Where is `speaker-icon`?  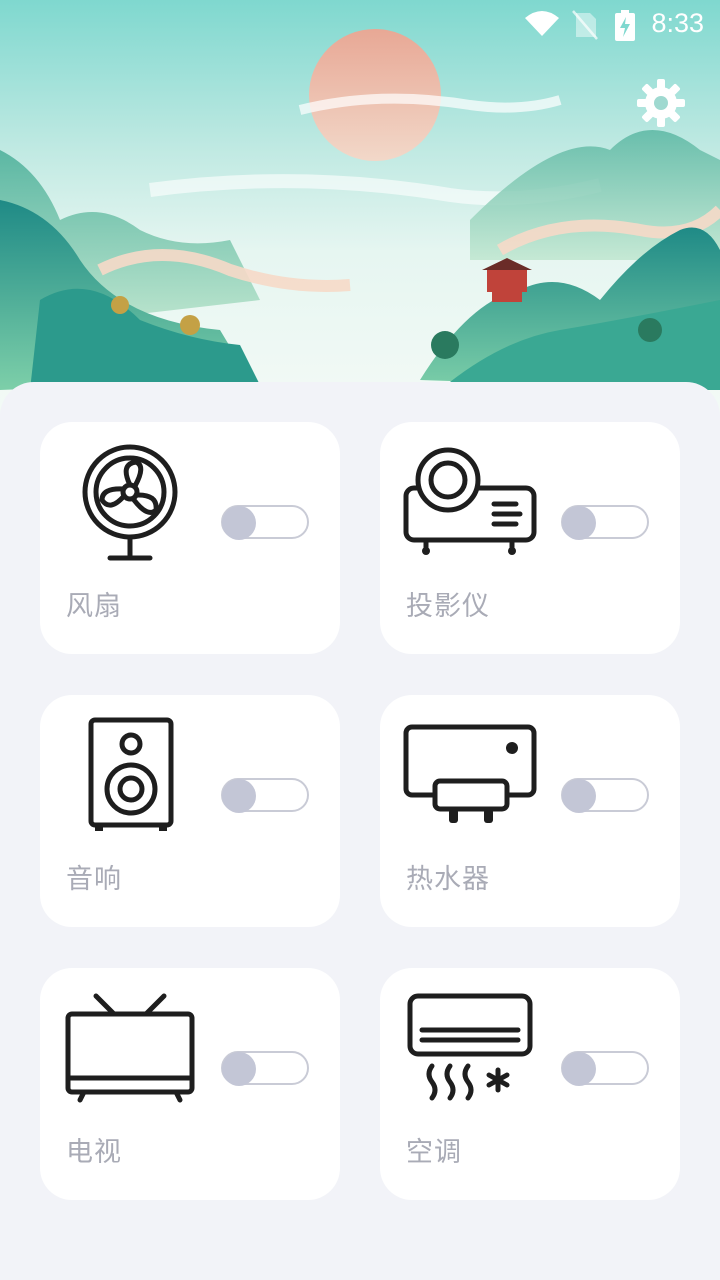
speaker-icon is located at coordinates (131, 774).